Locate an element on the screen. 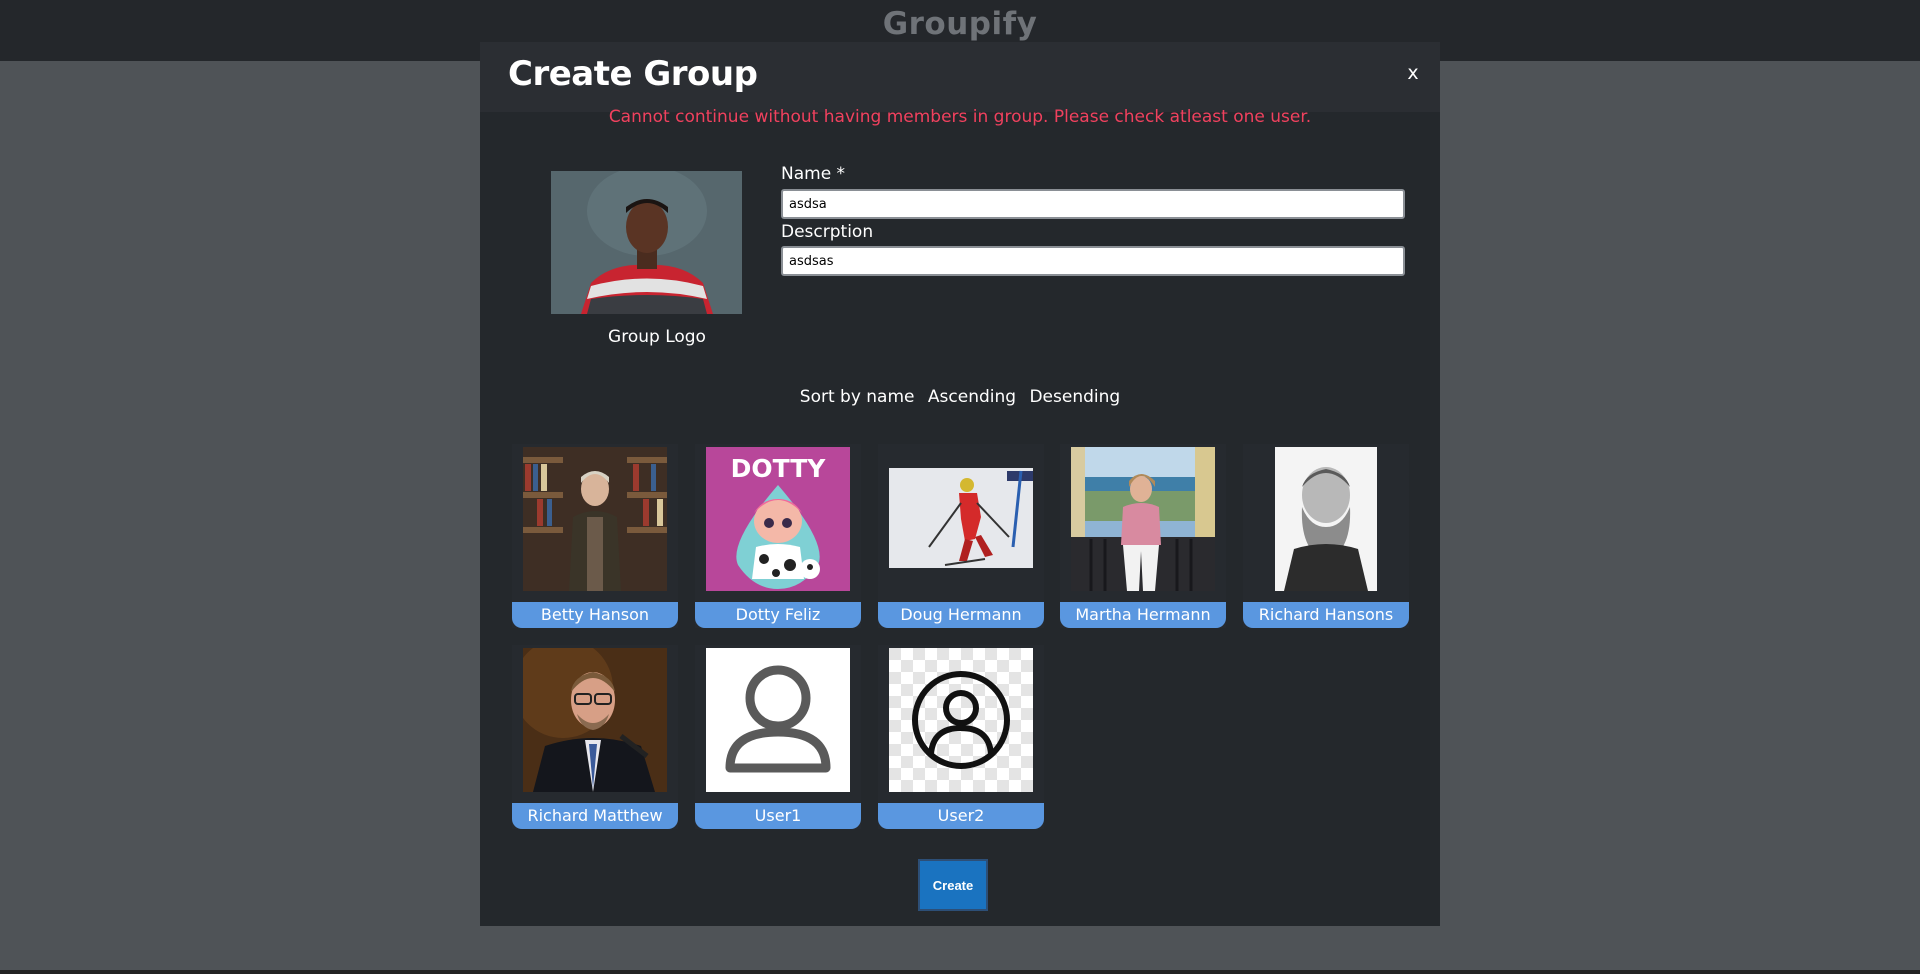 This screenshot has height=974, width=1920. member-name-tag: Richard Matthew is located at coordinates (595, 816).